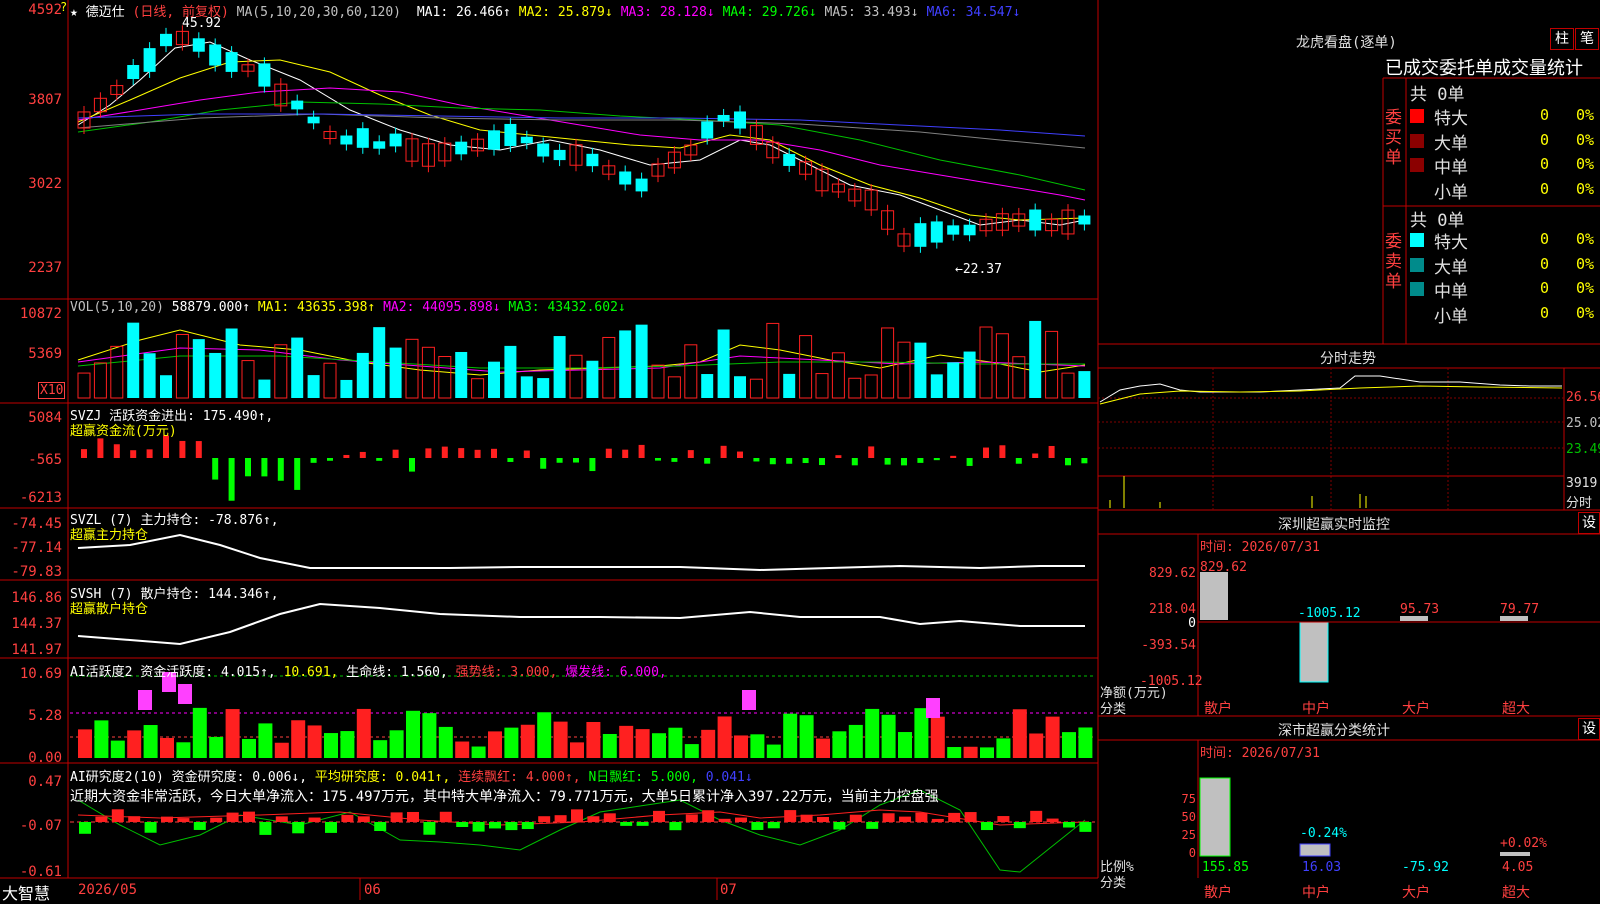  I want to click on brand-label: 大智慧, so click(26, 892).